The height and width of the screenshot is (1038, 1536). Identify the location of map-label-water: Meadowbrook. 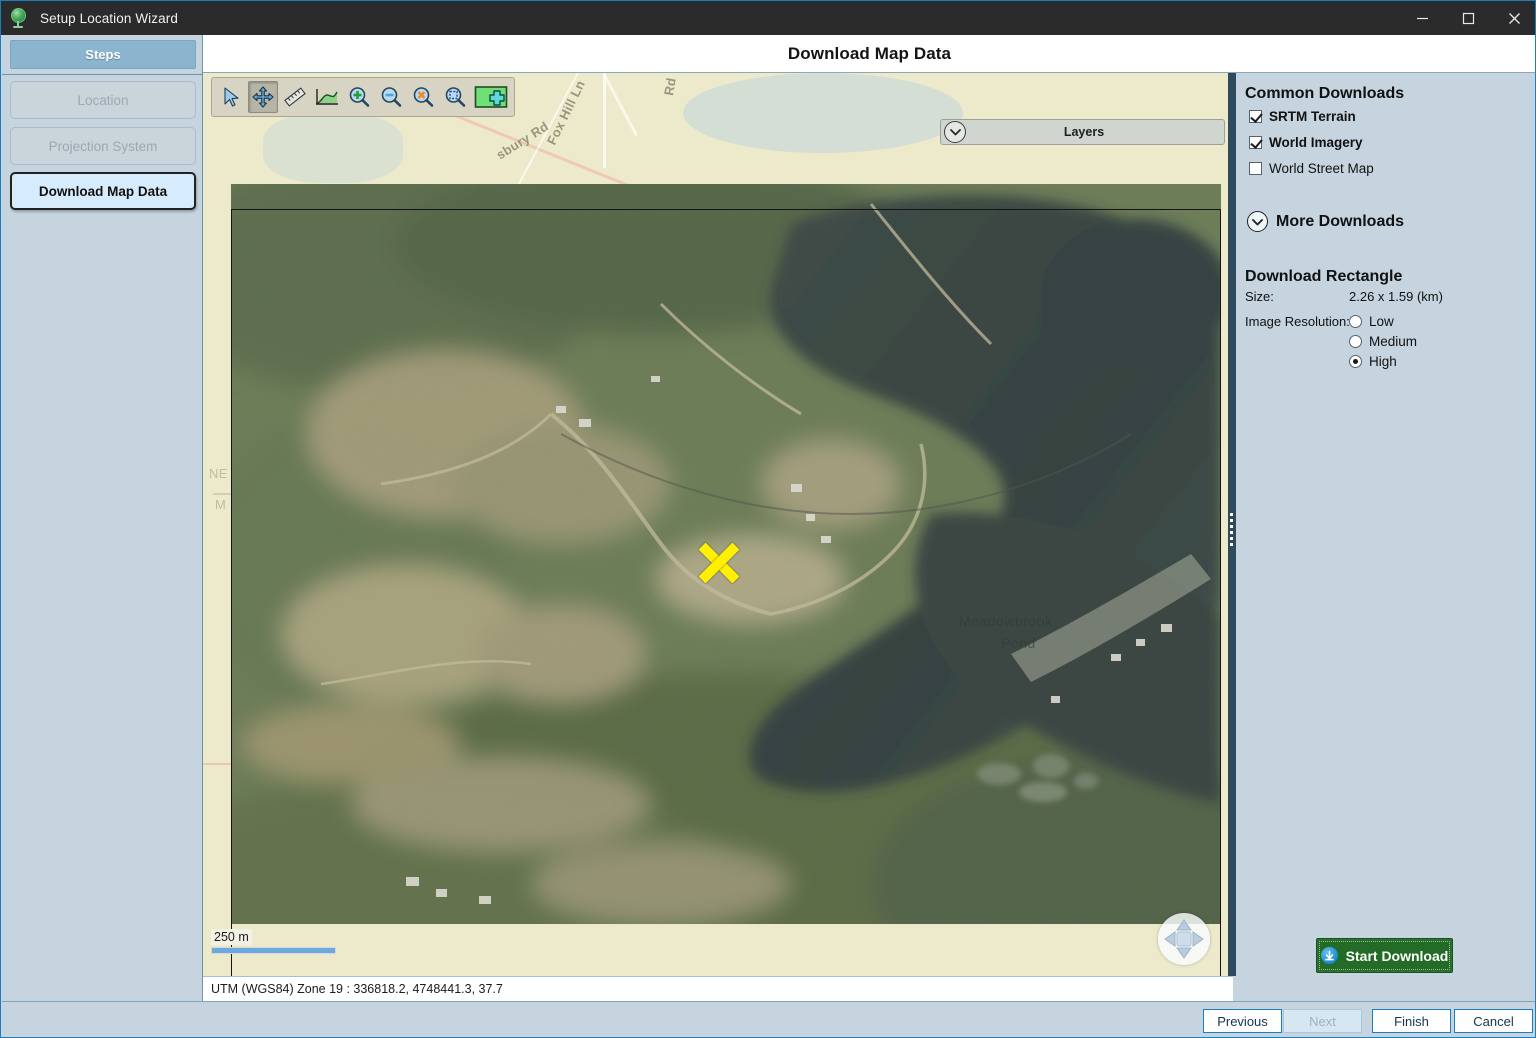
(1006, 621).